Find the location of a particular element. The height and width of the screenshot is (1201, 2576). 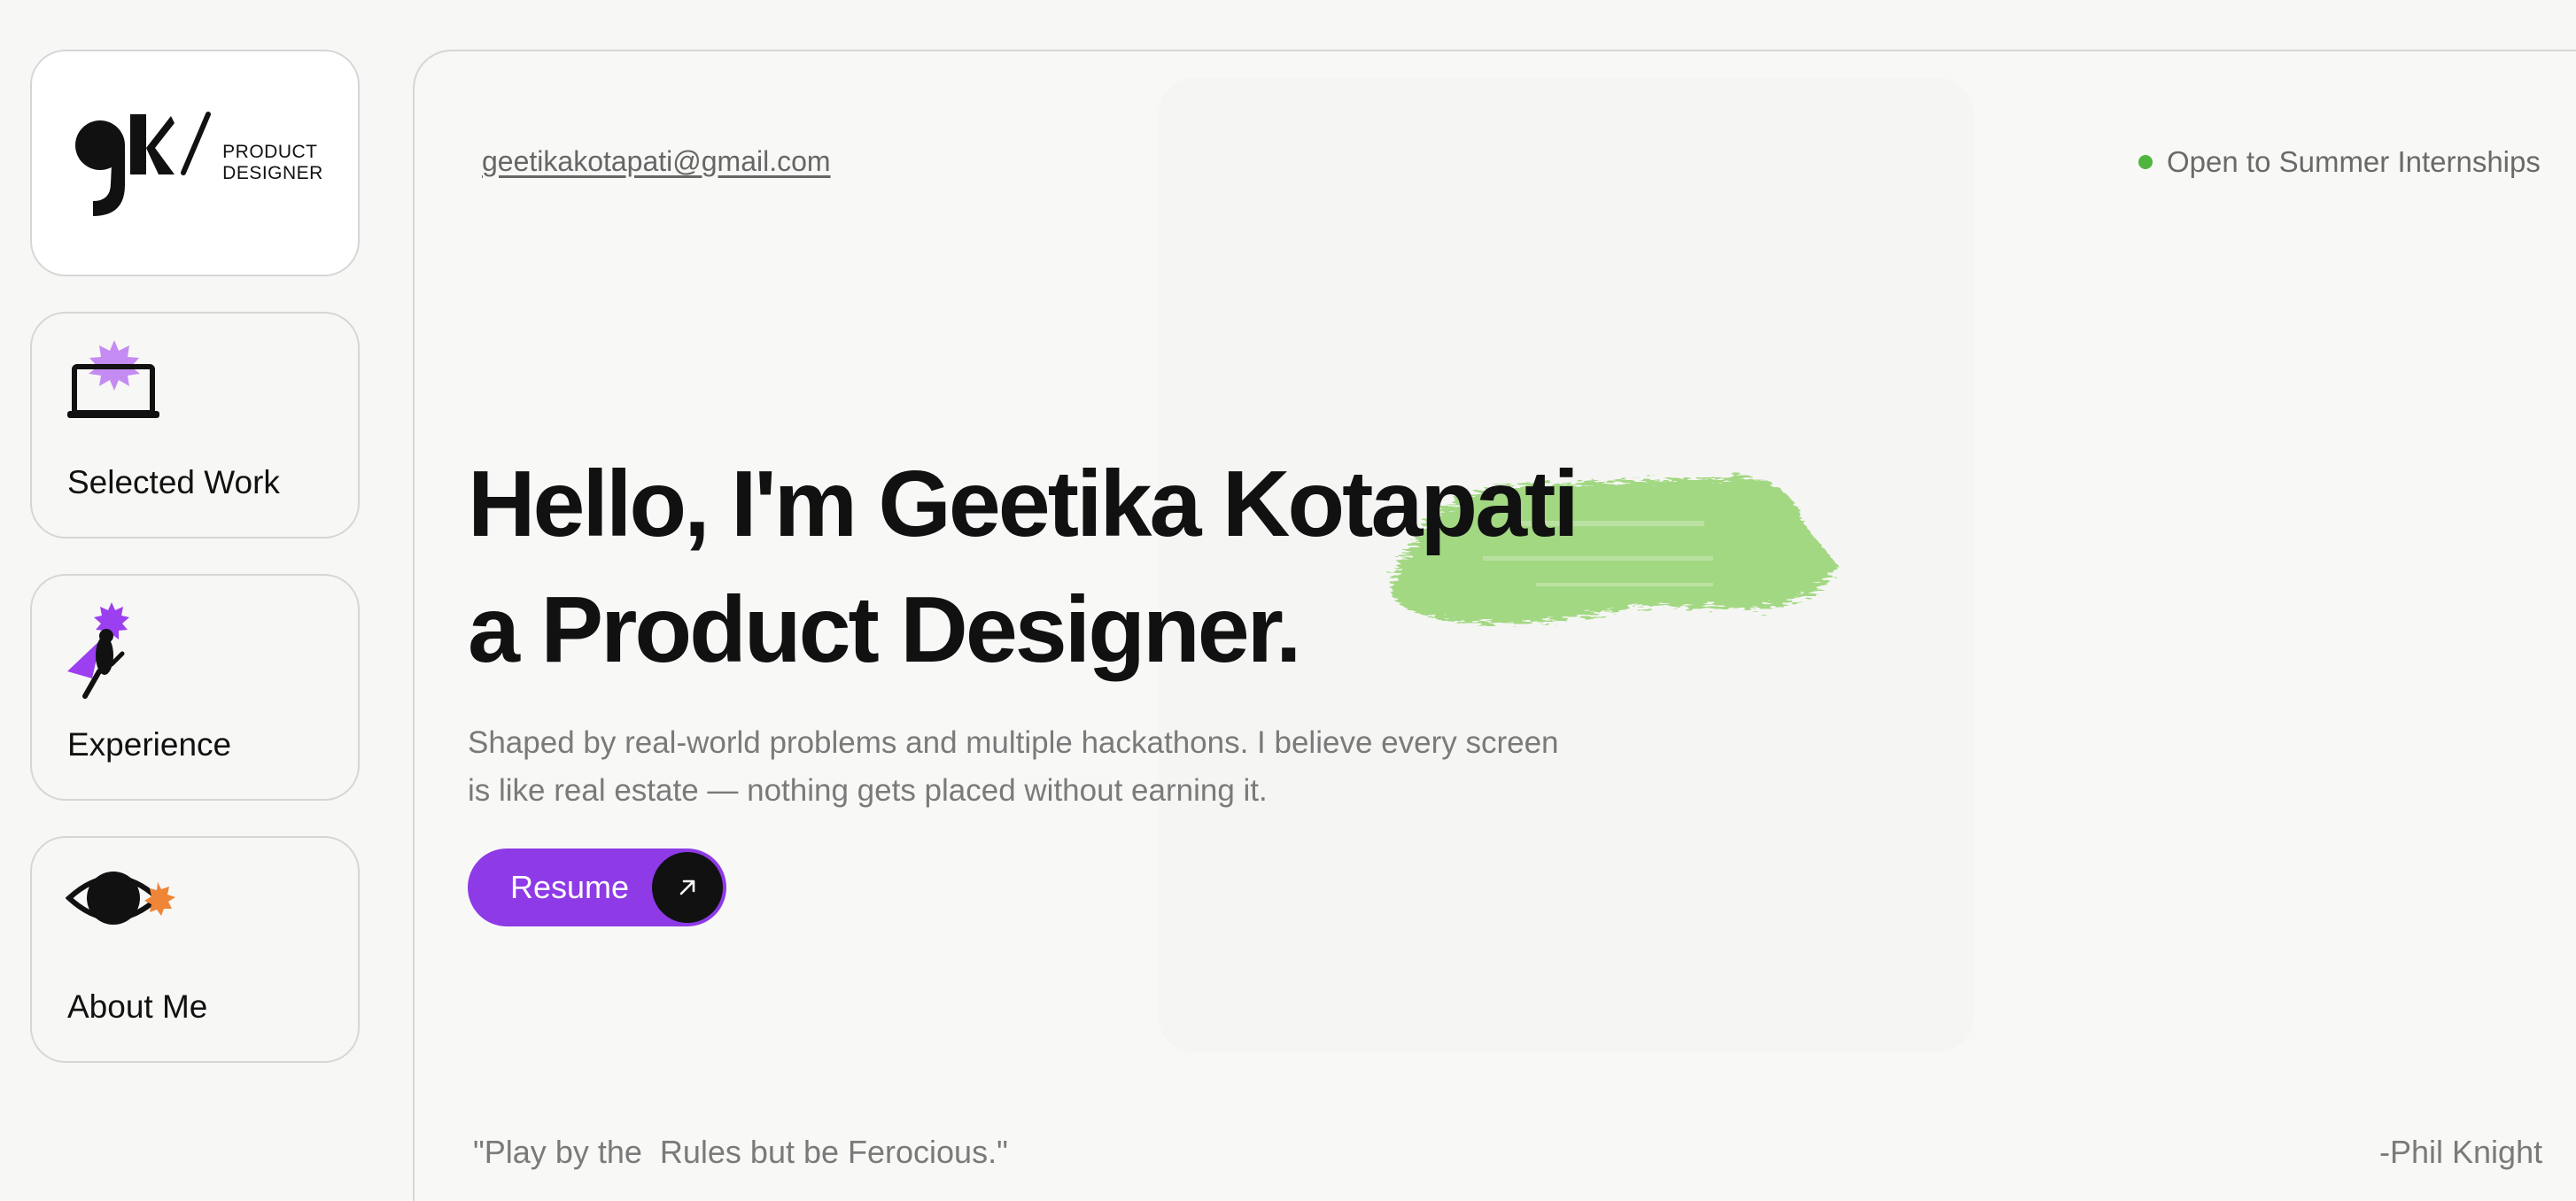

sidebar-item-about-me: About Me is located at coordinates (195, 950).